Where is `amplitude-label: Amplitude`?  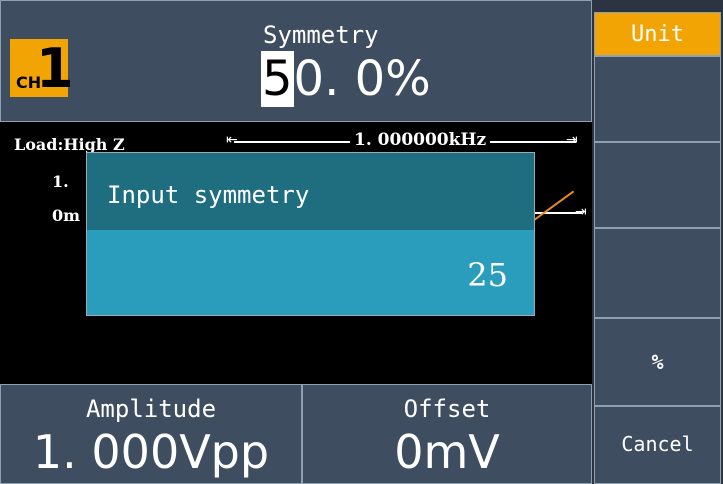 amplitude-label: Amplitude is located at coordinates (151, 409).